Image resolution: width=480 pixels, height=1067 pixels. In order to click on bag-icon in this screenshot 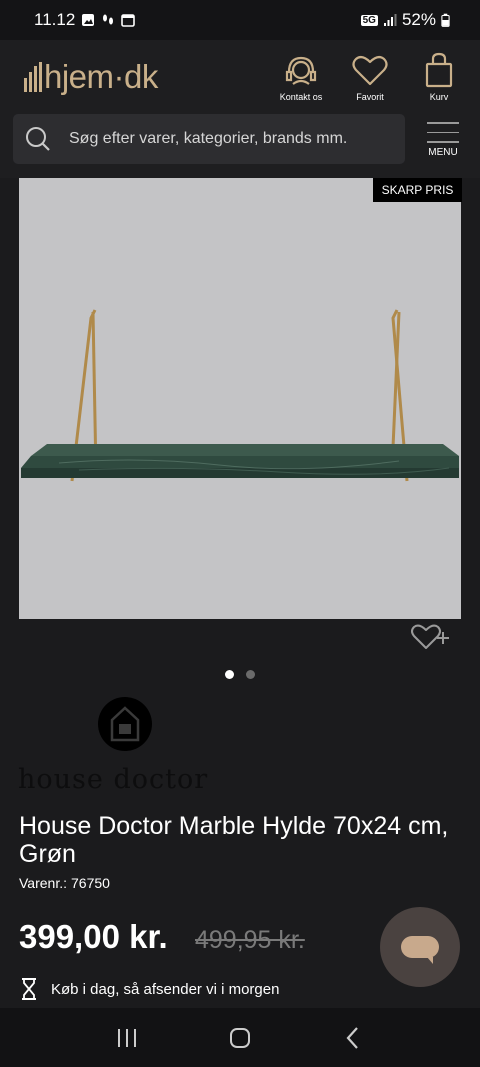, I will do `click(439, 70)`.